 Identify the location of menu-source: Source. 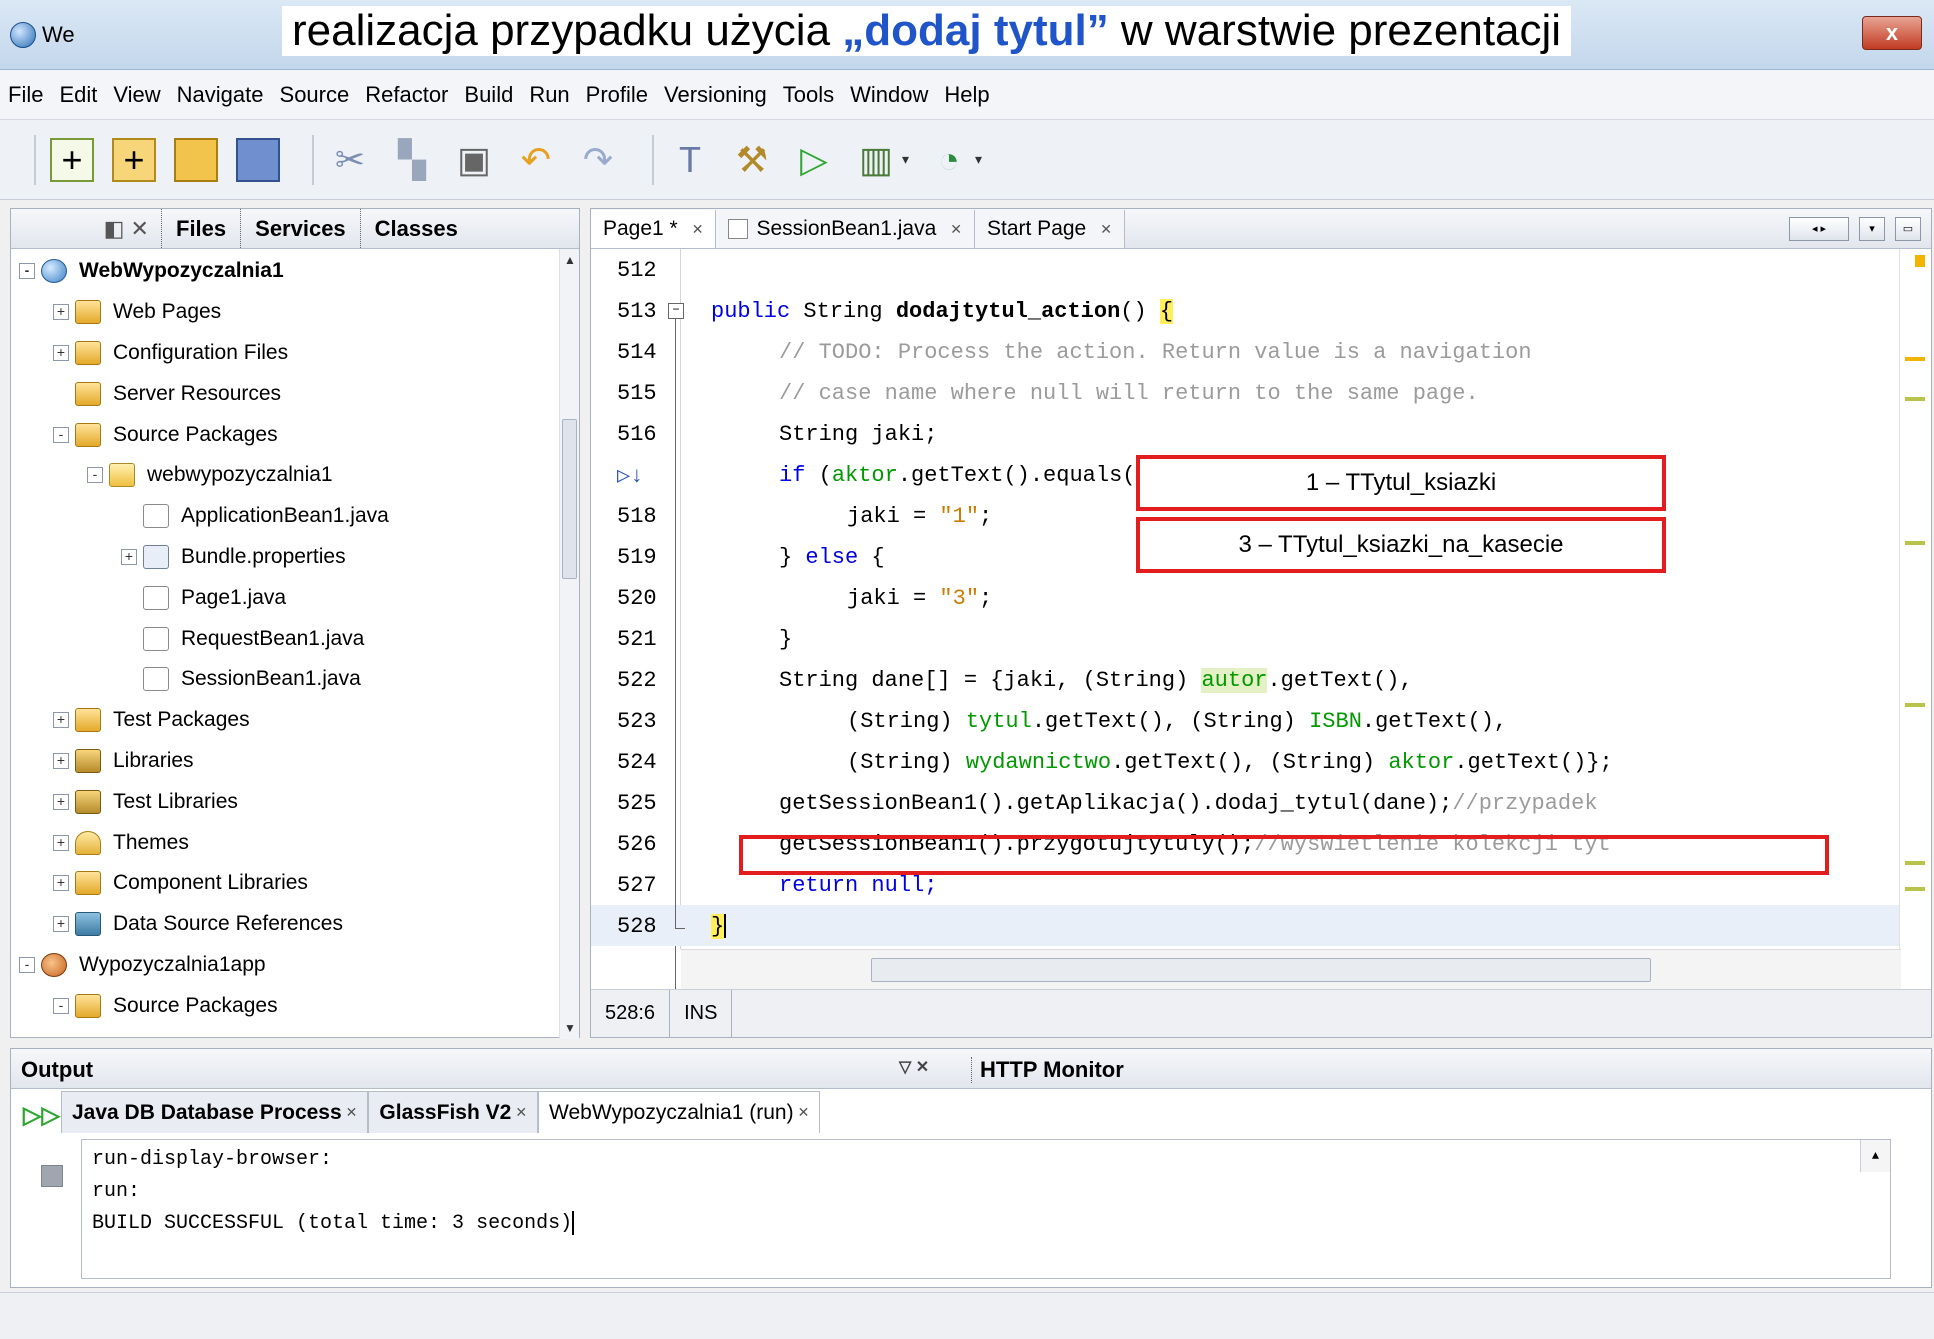
(315, 95).